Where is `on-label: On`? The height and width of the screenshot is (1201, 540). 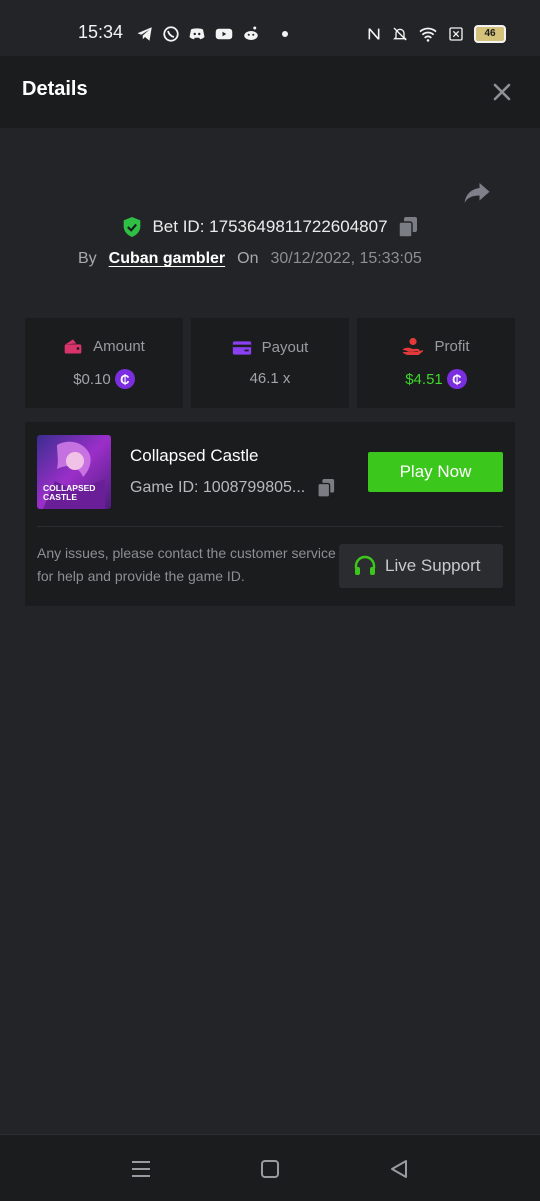
on-label: On is located at coordinates (248, 258).